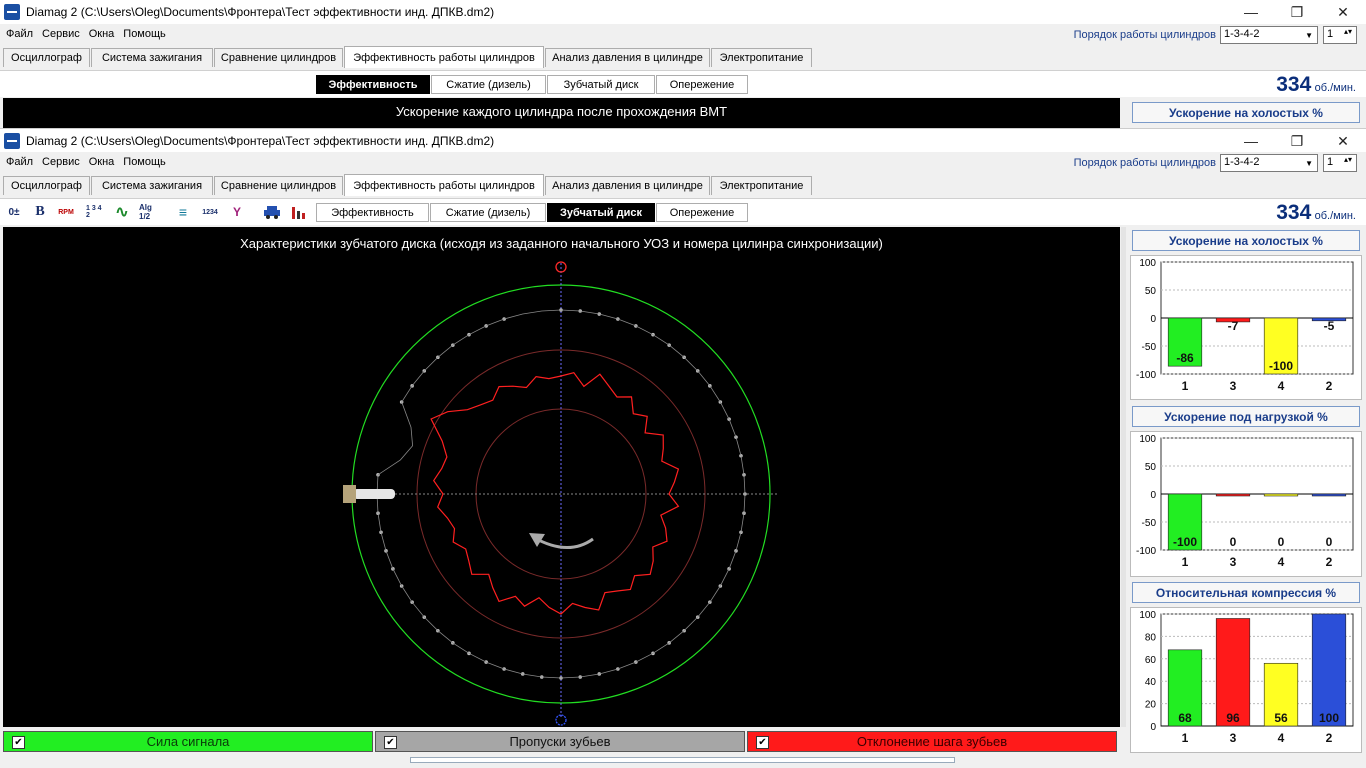 This screenshot has width=1366, height=768. Describe the element at coordinates (1297, 12) in the screenshot. I see `back-maximize-button: ❐` at that location.